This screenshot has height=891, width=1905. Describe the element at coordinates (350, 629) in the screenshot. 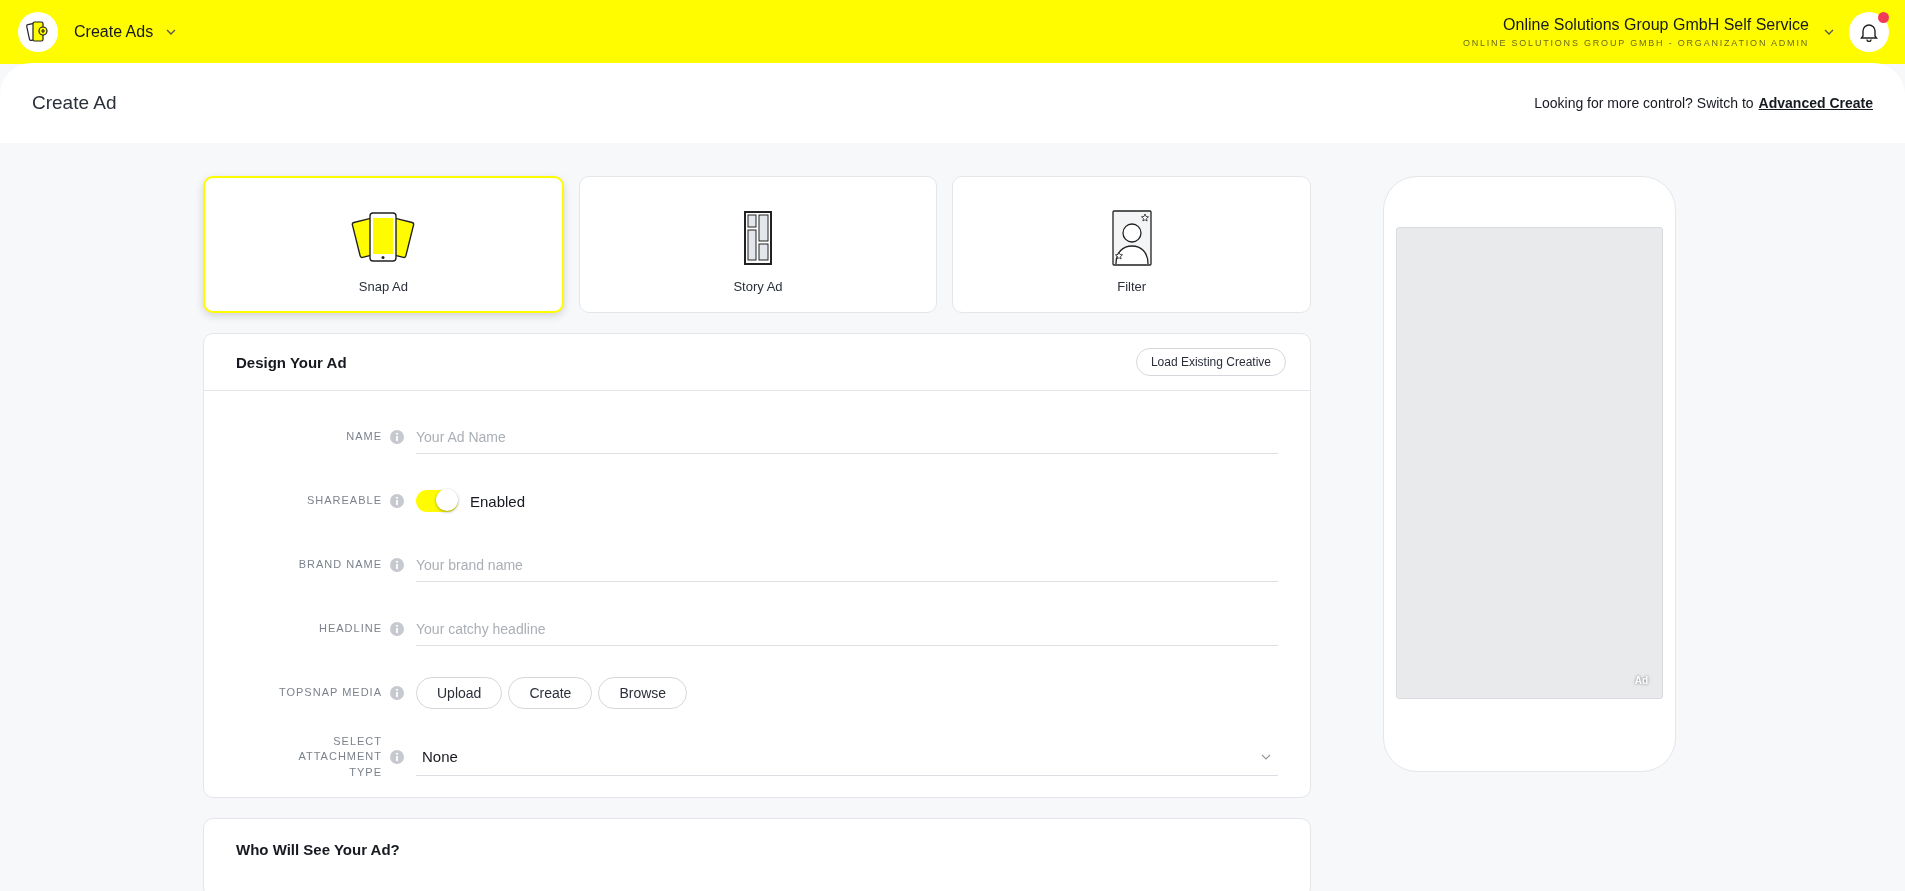

I see `field-label: HEADLINE` at that location.